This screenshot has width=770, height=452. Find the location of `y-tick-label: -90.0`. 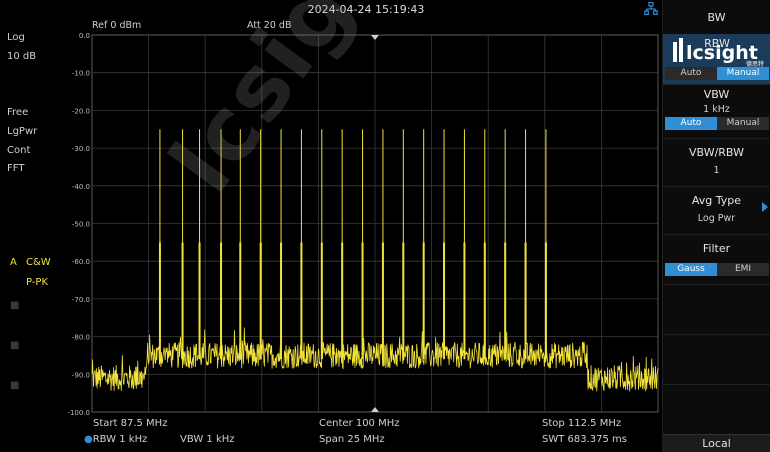

y-tick-label: -90.0 is located at coordinates (81, 375).